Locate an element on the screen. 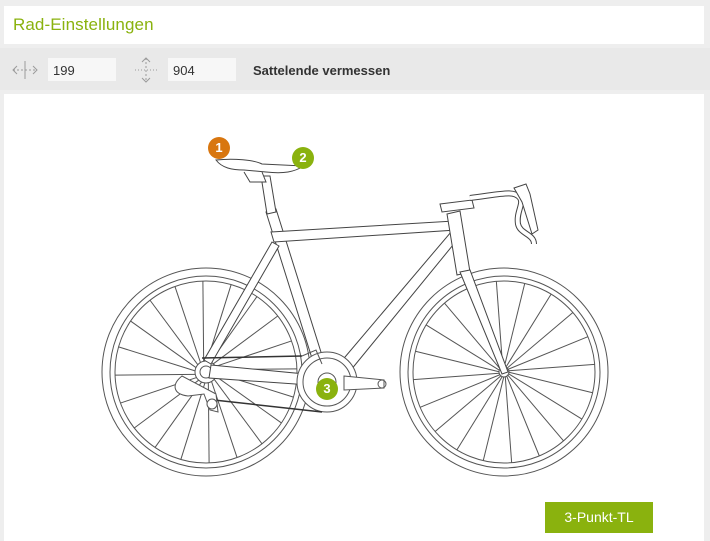 The height and width of the screenshot is (541, 710). measure-point-2-marker: 2 is located at coordinates (303, 158).